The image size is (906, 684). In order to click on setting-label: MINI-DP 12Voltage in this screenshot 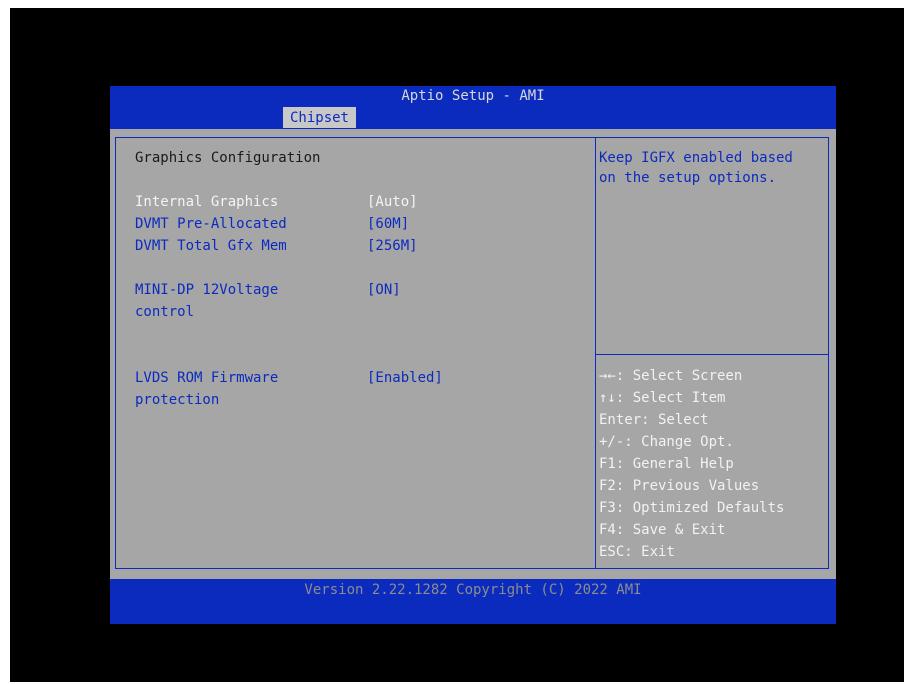, I will do `click(207, 290)`.